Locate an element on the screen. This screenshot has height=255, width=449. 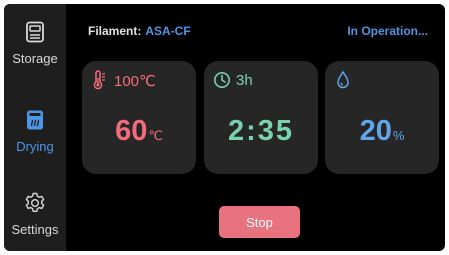
gear-icon is located at coordinates (35, 202).